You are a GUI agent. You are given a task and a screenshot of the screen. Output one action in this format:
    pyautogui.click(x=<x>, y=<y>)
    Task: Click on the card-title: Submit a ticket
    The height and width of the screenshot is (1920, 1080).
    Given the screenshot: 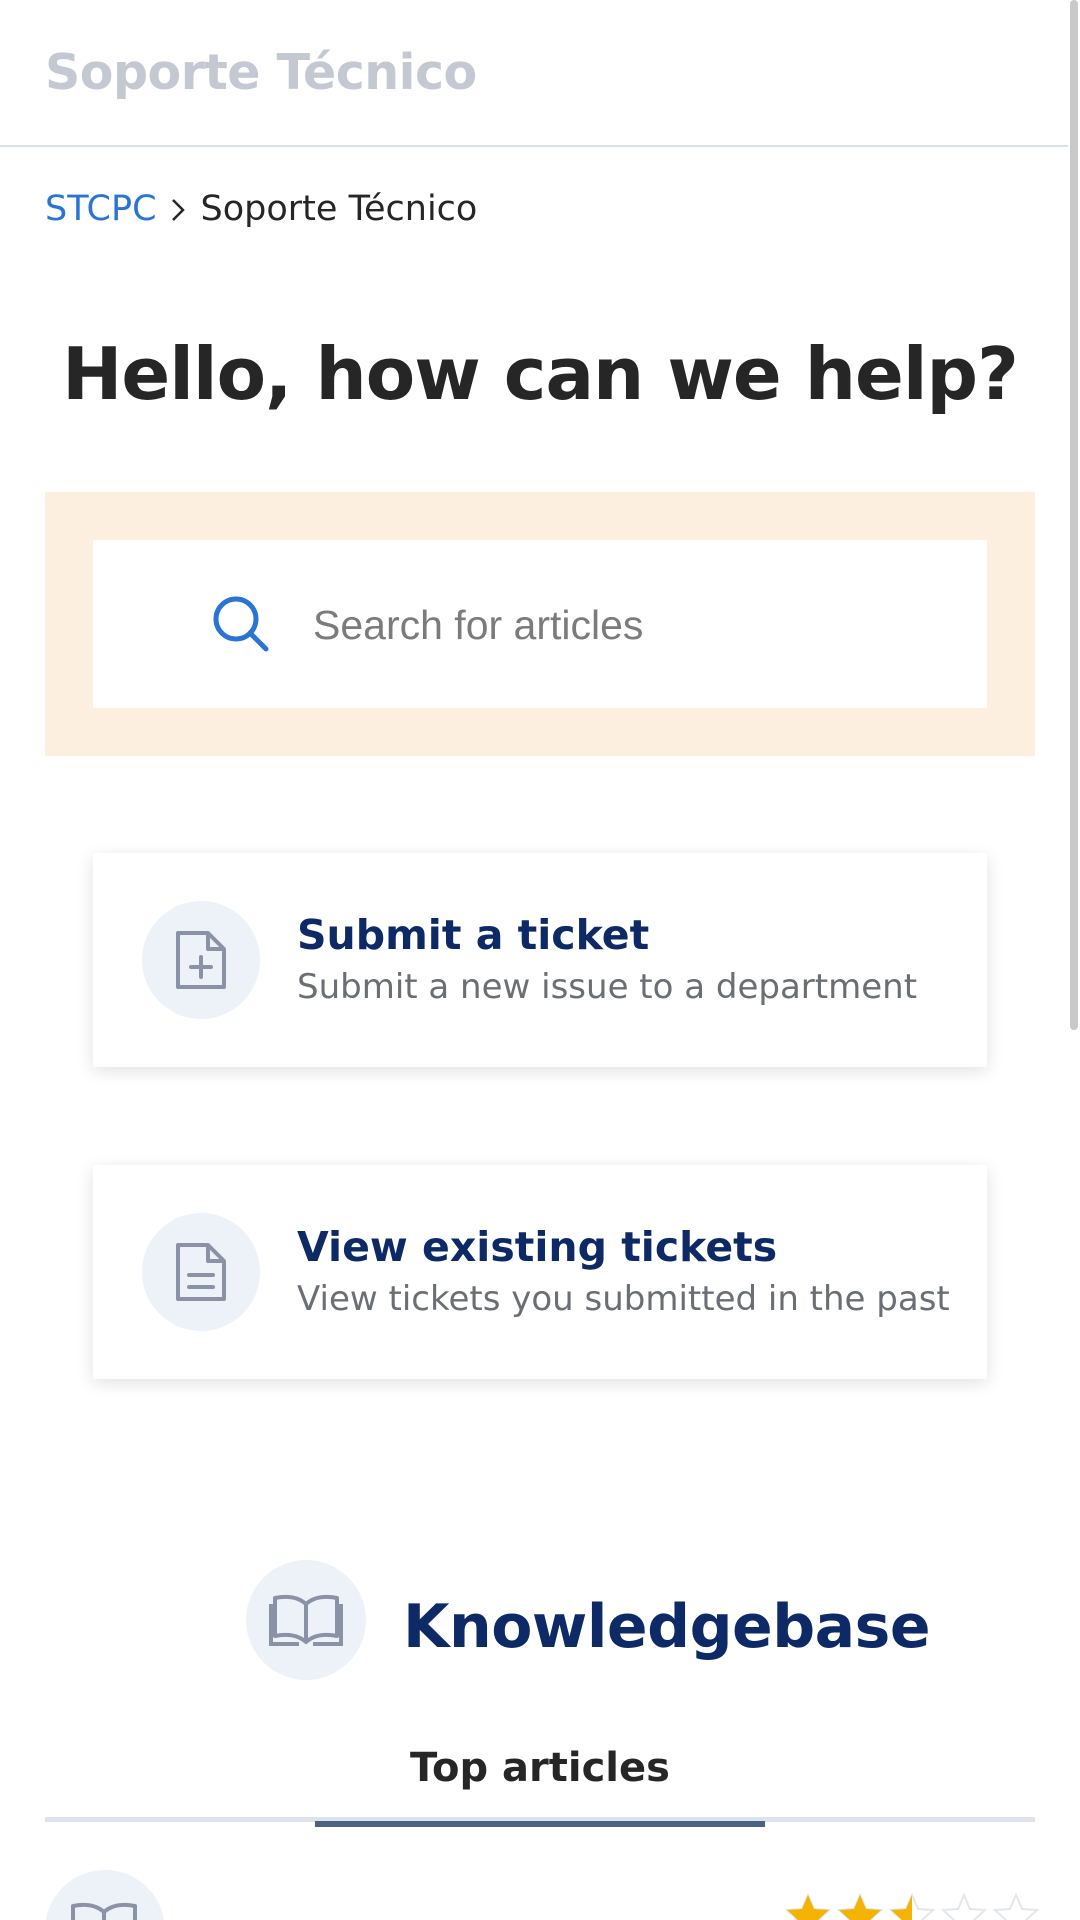 What is the action you would take?
    pyautogui.click(x=473, y=935)
    